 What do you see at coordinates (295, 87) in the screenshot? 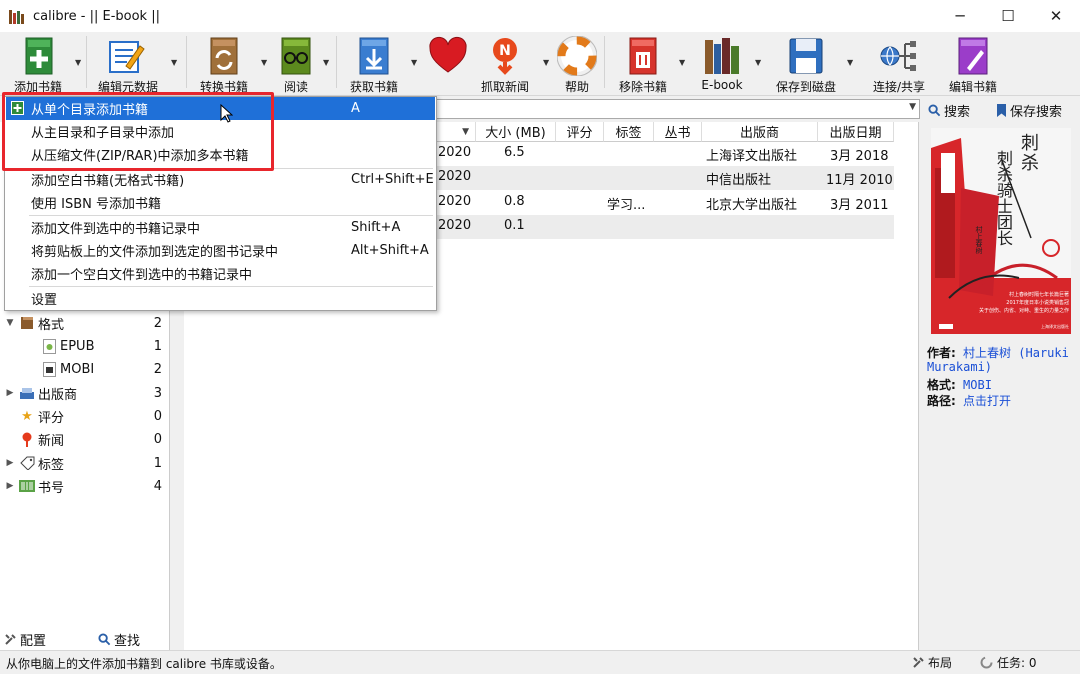
I see `view-label: 阅读` at bounding box center [295, 87].